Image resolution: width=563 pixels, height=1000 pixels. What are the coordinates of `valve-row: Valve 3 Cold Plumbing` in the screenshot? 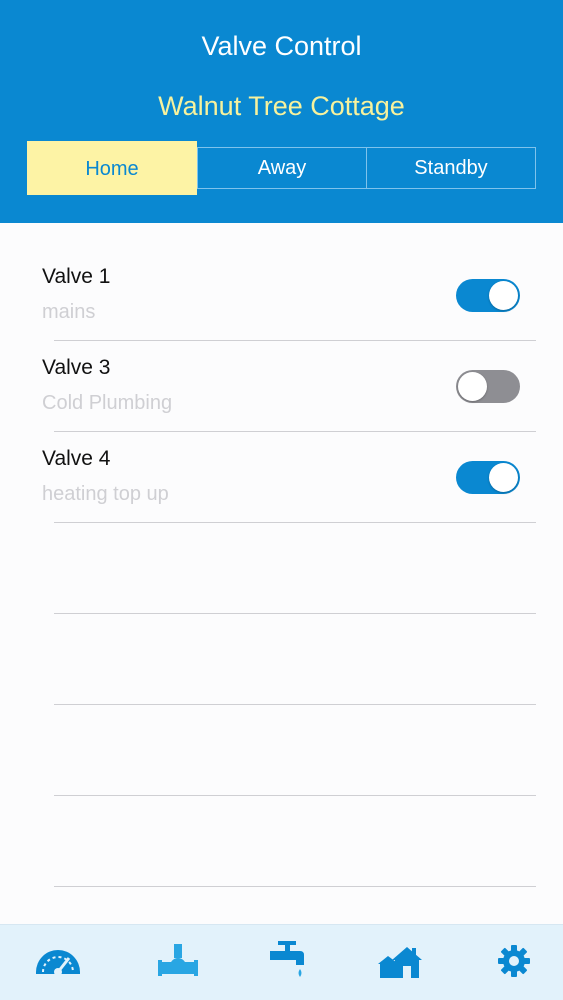 It's located at (281, 364).